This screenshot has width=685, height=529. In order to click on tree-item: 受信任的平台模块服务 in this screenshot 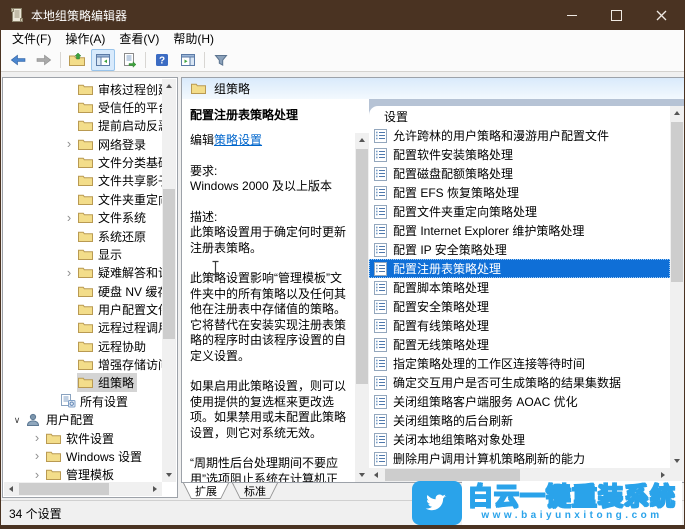, I will do `click(83, 107)`.